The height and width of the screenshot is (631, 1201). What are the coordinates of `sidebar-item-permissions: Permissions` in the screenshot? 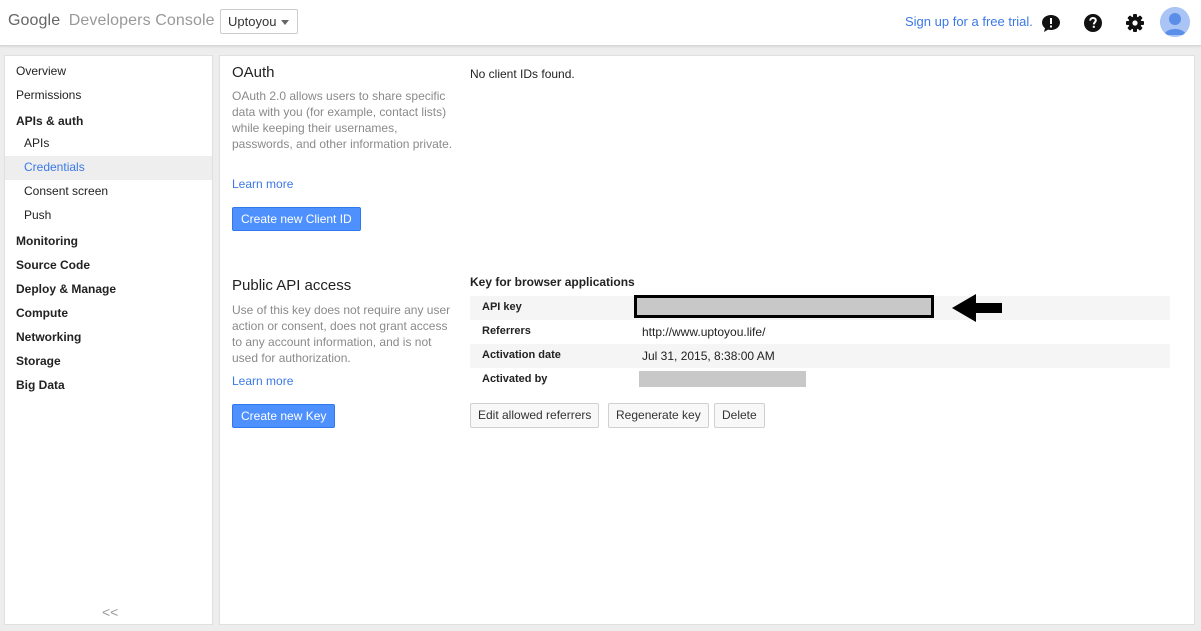 It's located at (108, 96).